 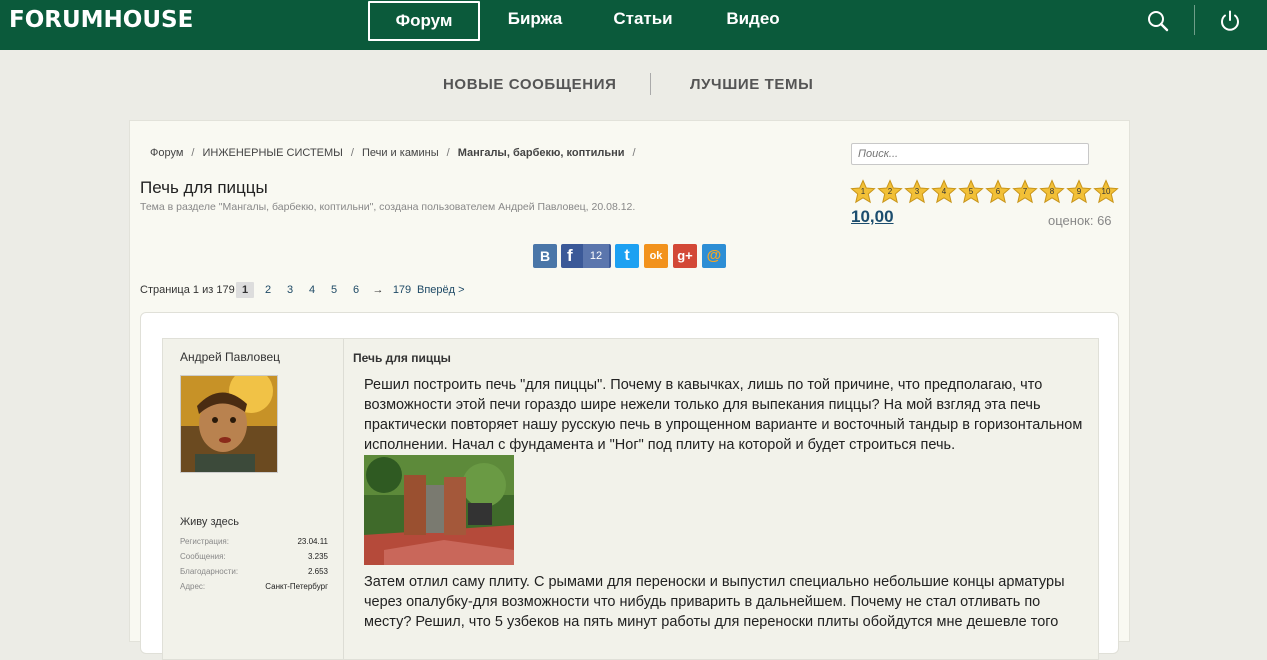 I want to click on rating-star: 1, so click(x=863, y=192).